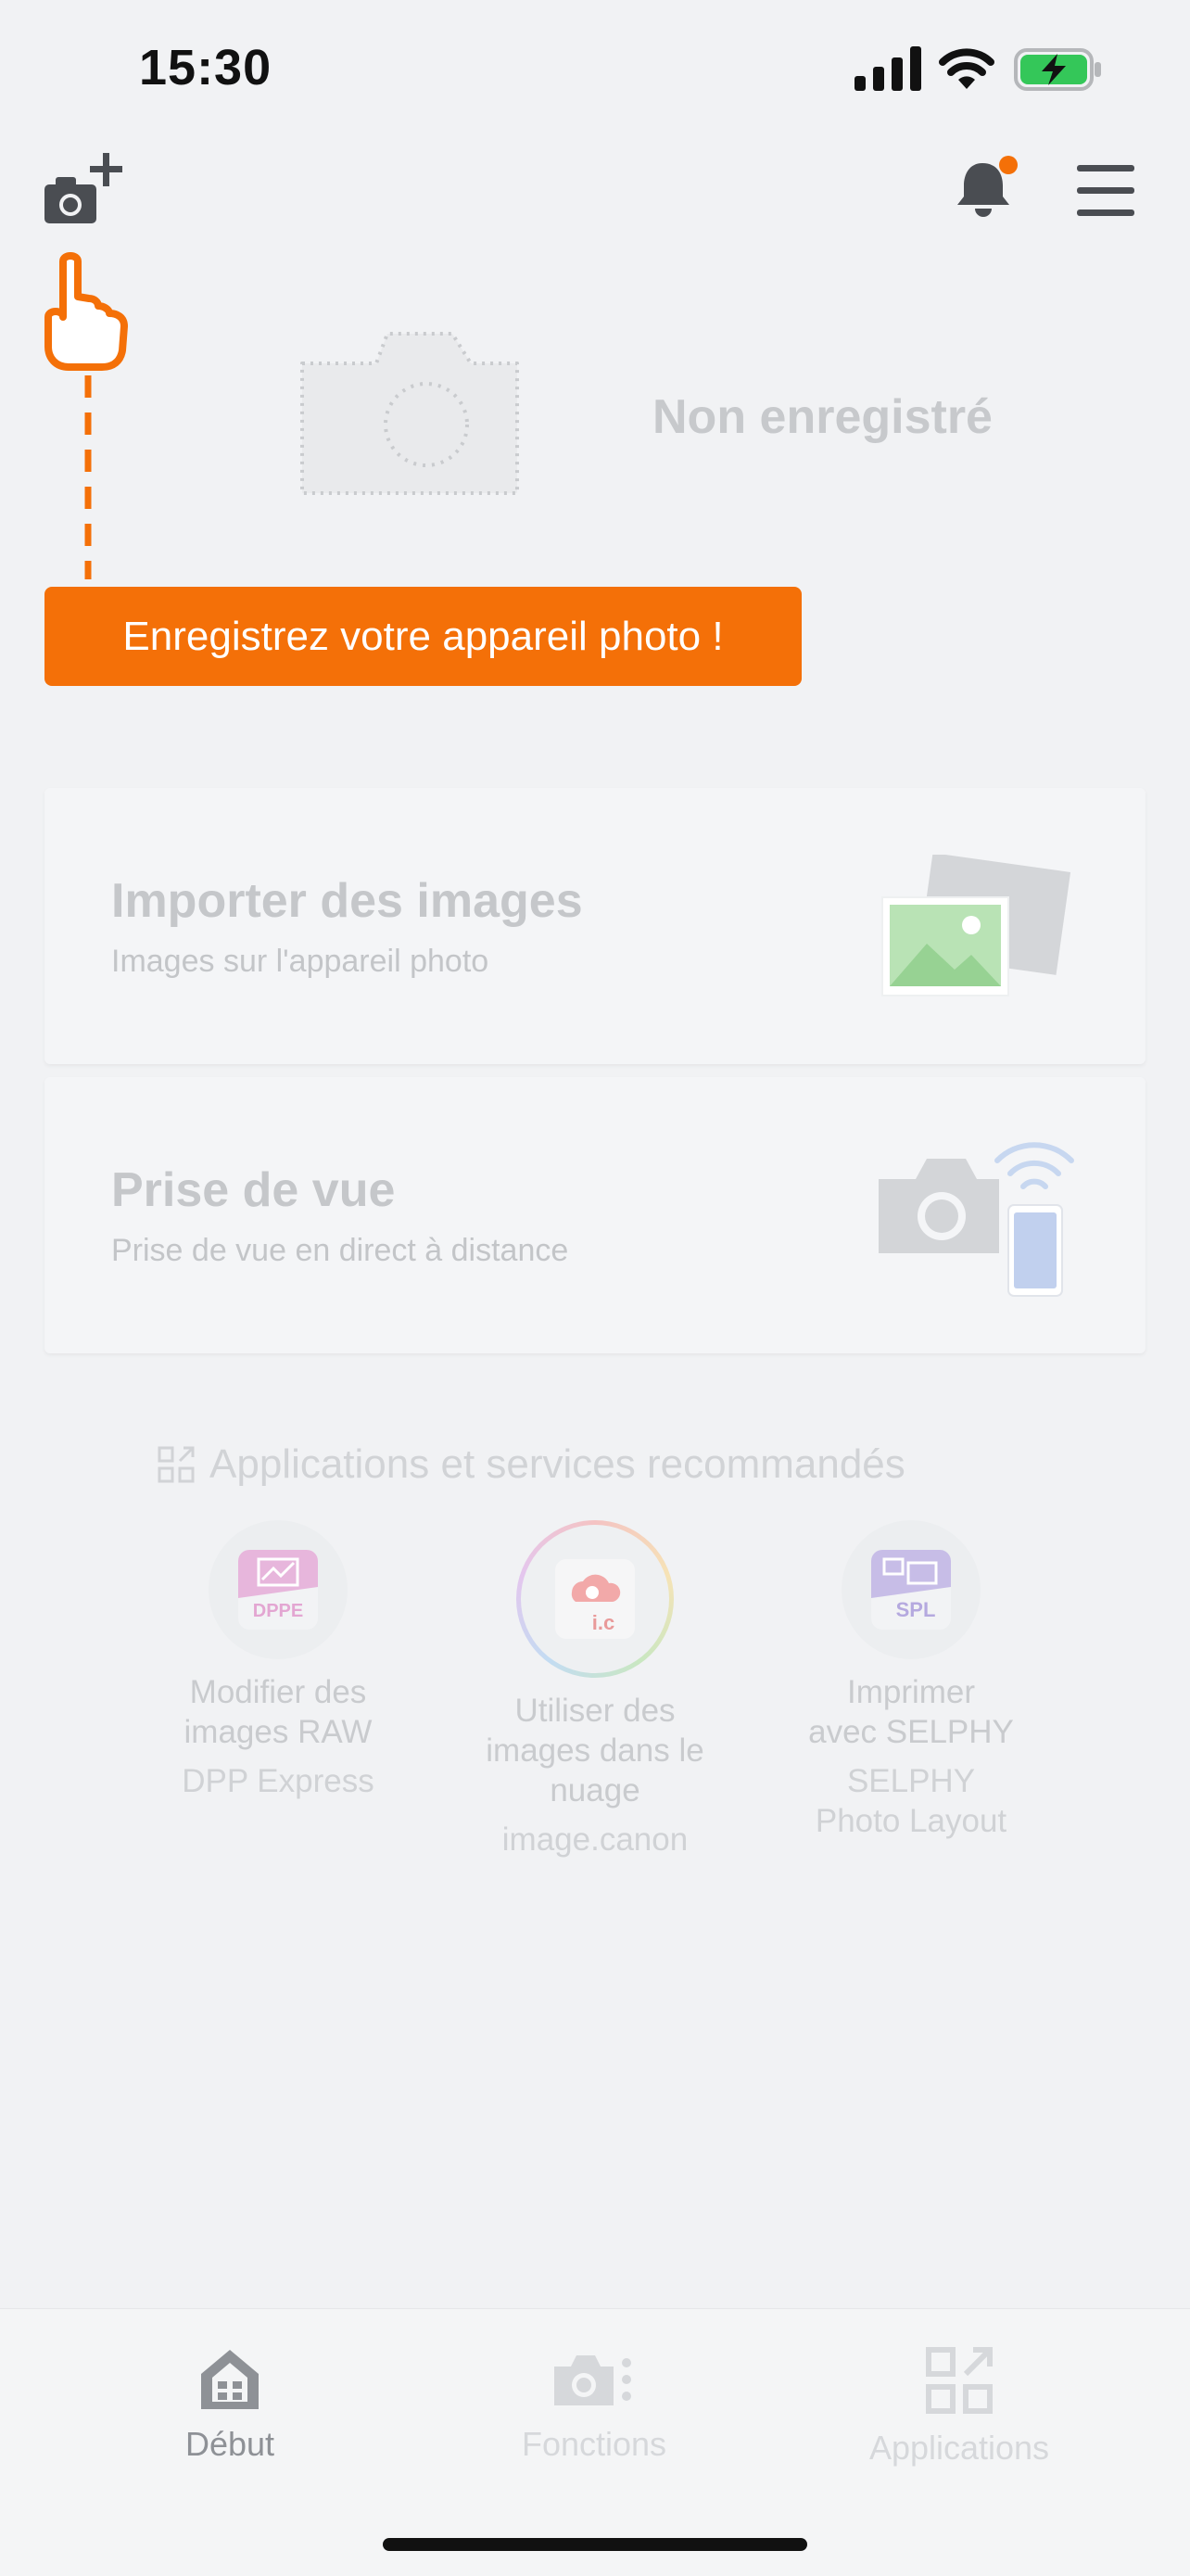 The image size is (1190, 2576). What do you see at coordinates (409, 413) in the screenshot?
I see `camera-placeholder-icon` at bounding box center [409, 413].